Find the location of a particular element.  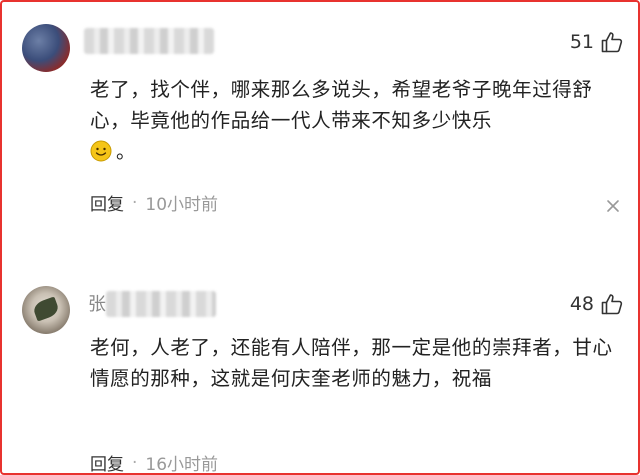

comment-meta: 回复 · 16小时前 is located at coordinates (154, 462).